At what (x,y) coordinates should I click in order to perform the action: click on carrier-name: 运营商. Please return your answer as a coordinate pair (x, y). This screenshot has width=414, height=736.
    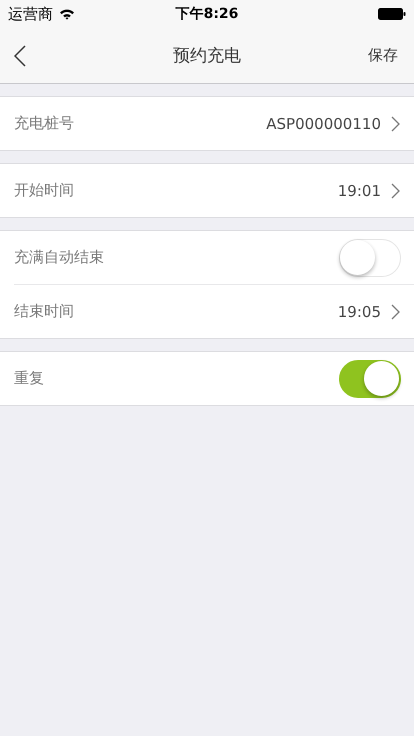
    Looking at the image, I should click on (30, 14).